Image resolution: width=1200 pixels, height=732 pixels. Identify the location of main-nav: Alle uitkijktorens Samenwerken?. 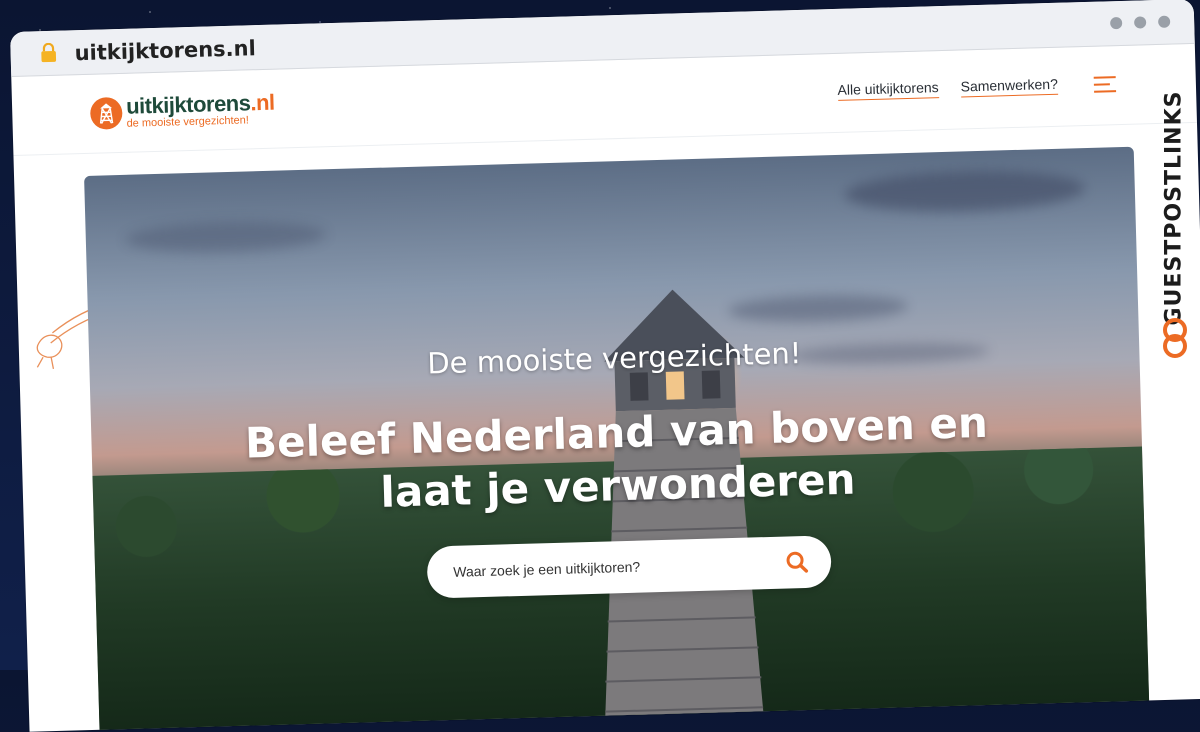
(977, 87).